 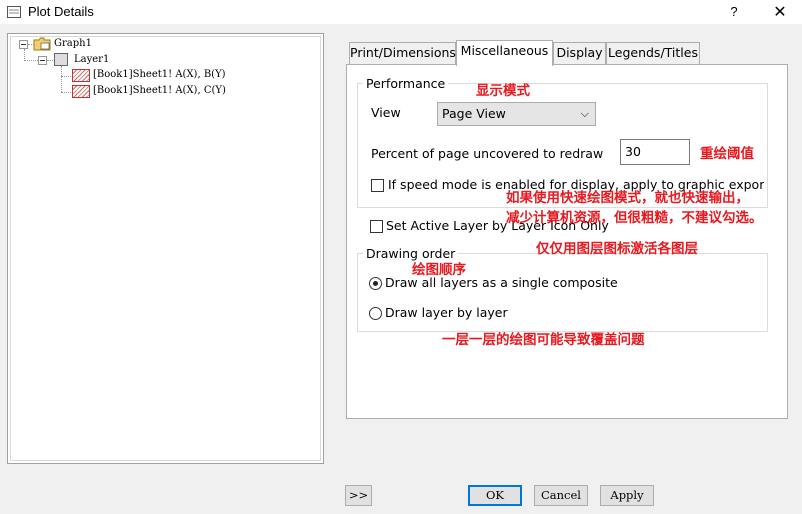 I want to click on tab-display: Display, so click(x=579, y=53).